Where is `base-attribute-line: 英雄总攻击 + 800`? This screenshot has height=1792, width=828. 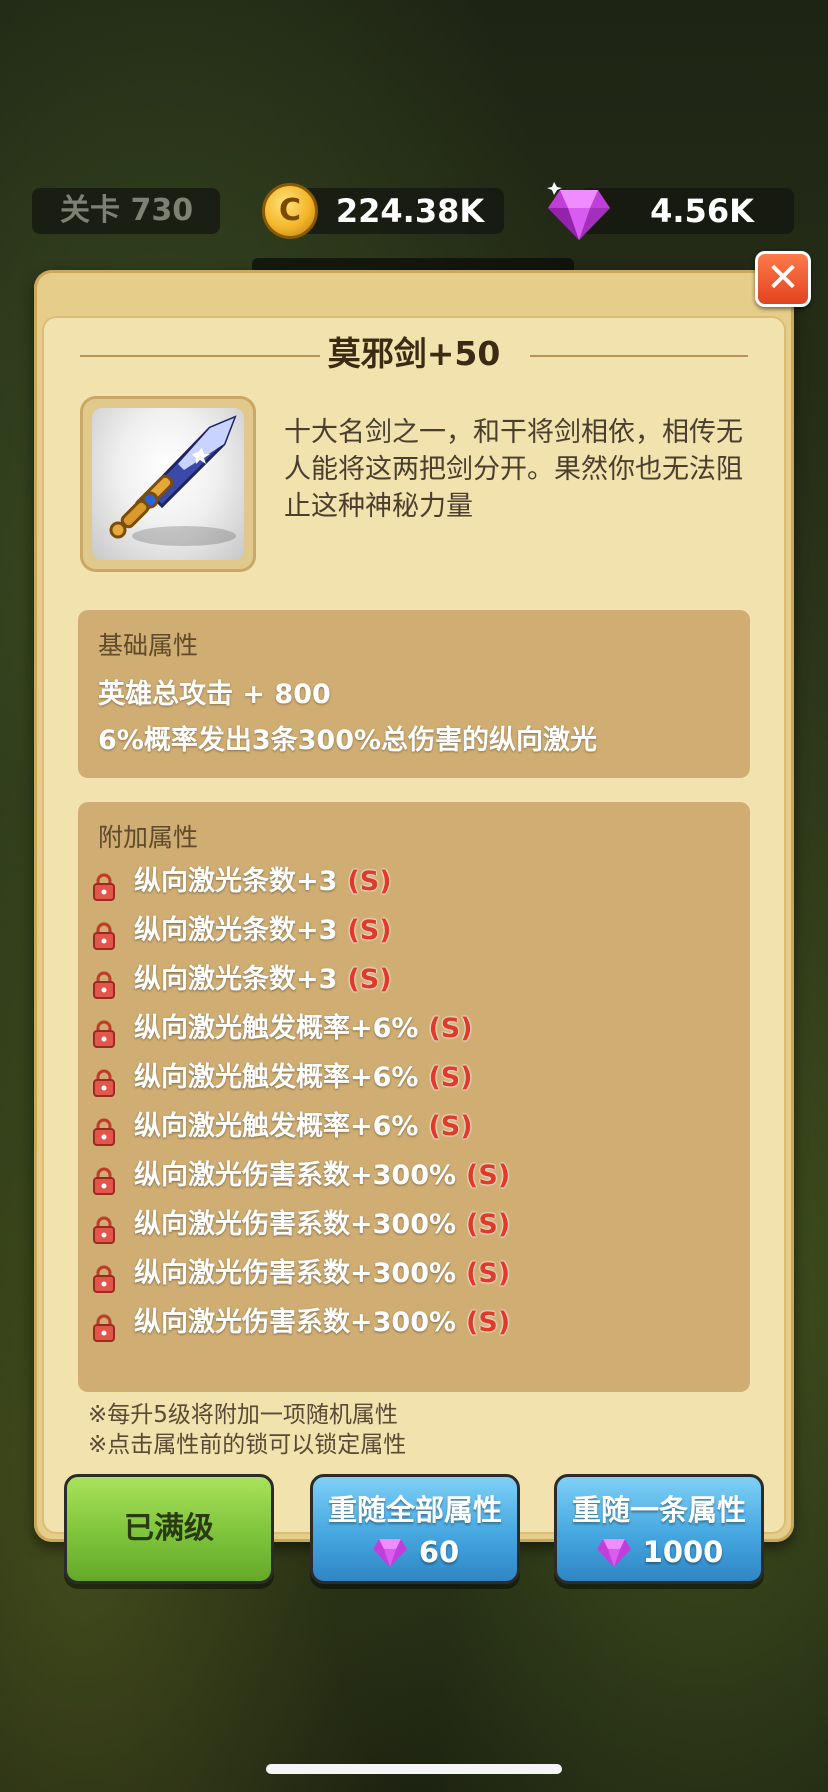 base-attribute-line: 英雄总攻击 + 800 is located at coordinates (214, 694).